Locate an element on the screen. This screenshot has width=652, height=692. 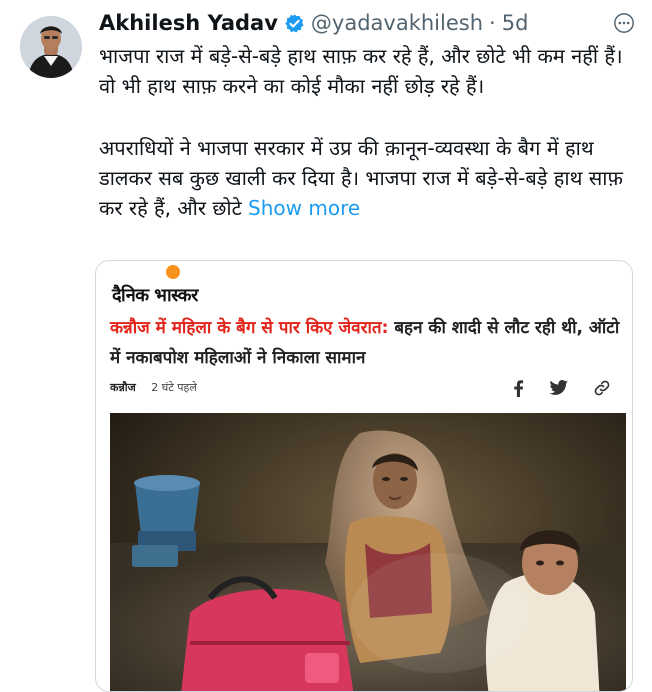
facebook-icon is located at coordinates (518, 388).